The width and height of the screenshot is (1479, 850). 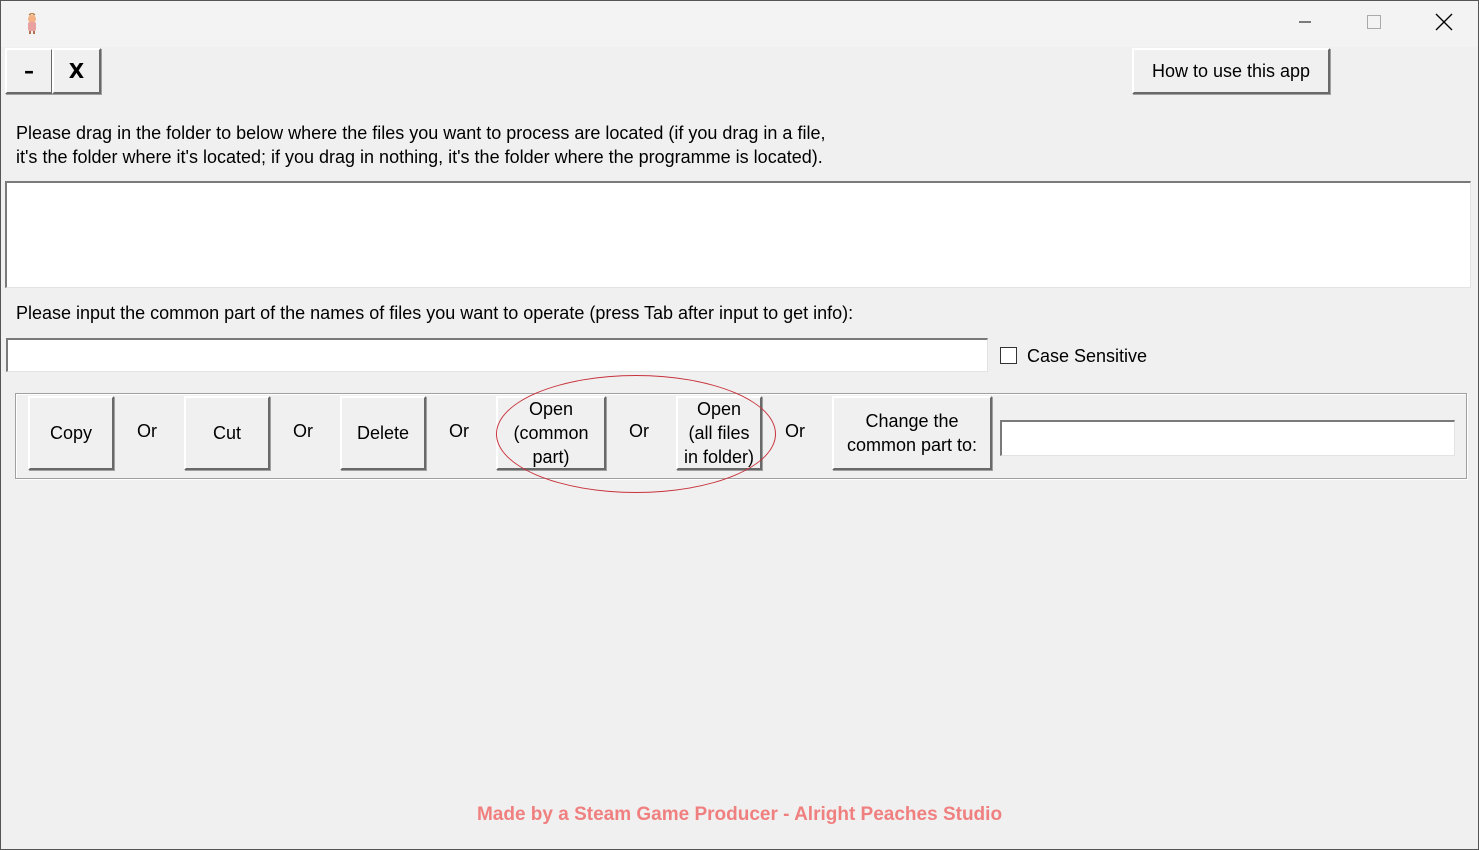 I want to click on open-common-part-button: Open (common part), so click(x=551, y=433).